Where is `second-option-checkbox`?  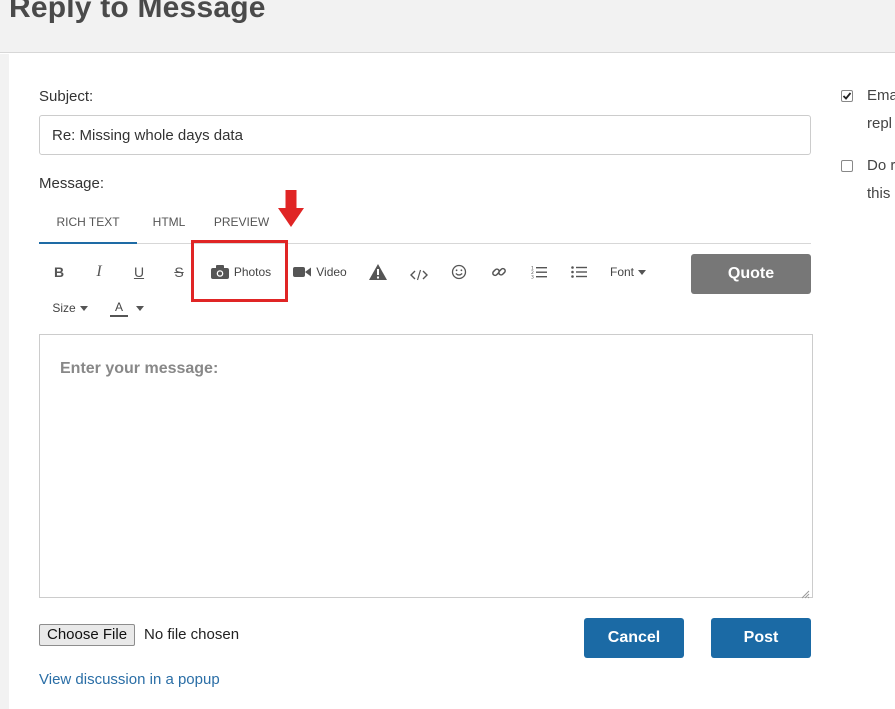 second-option-checkbox is located at coordinates (847, 166).